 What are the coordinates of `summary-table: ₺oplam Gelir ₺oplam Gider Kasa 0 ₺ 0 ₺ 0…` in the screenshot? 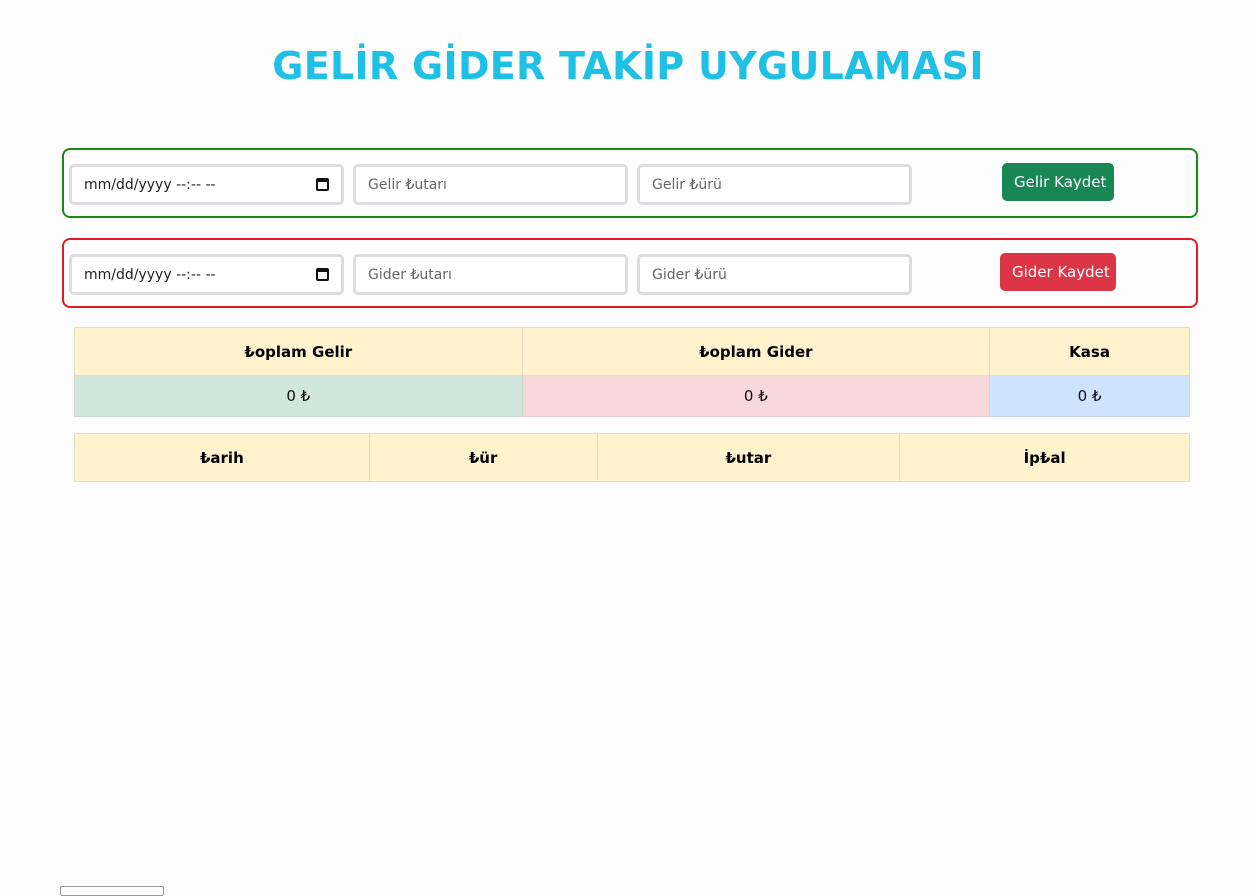 It's located at (632, 372).